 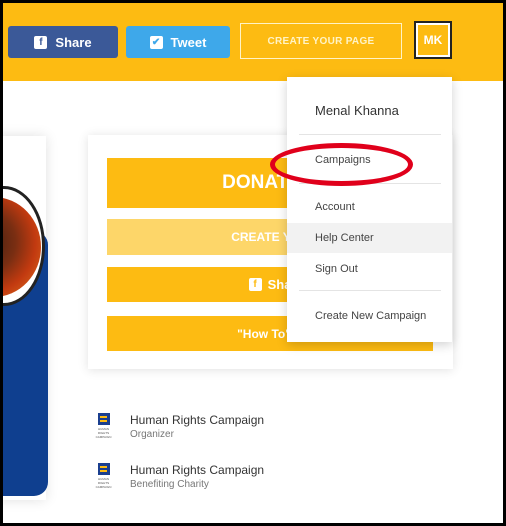 What do you see at coordinates (336, 269) in the screenshot?
I see `menu-item-sign-out: Sign Out` at bounding box center [336, 269].